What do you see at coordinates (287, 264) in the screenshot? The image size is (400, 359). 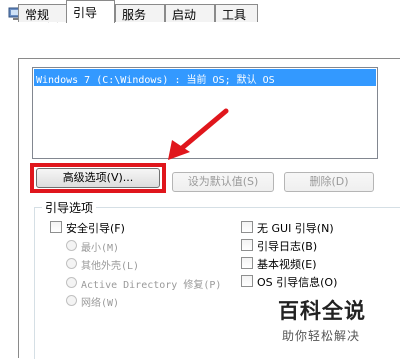 I see `base-video-label: 基本视频(E)` at bounding box center [287, 264].